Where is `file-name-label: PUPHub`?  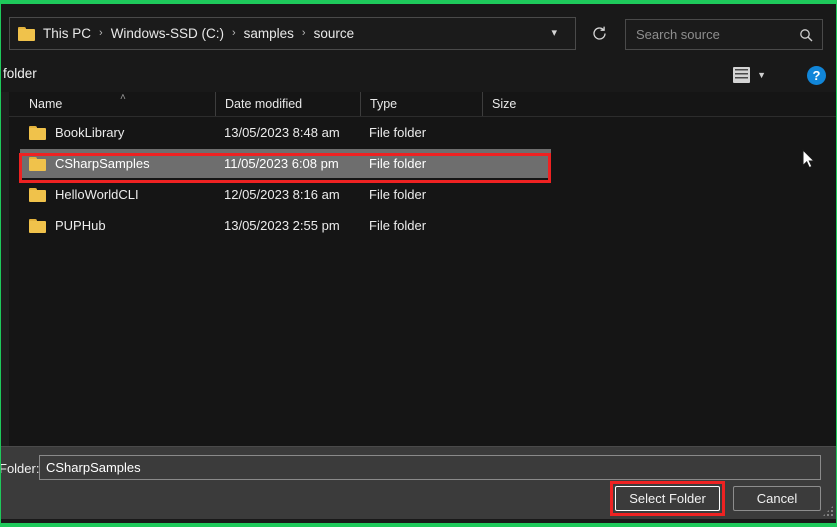 file-name-label: PUPHub is located at coordinates (80, 225).